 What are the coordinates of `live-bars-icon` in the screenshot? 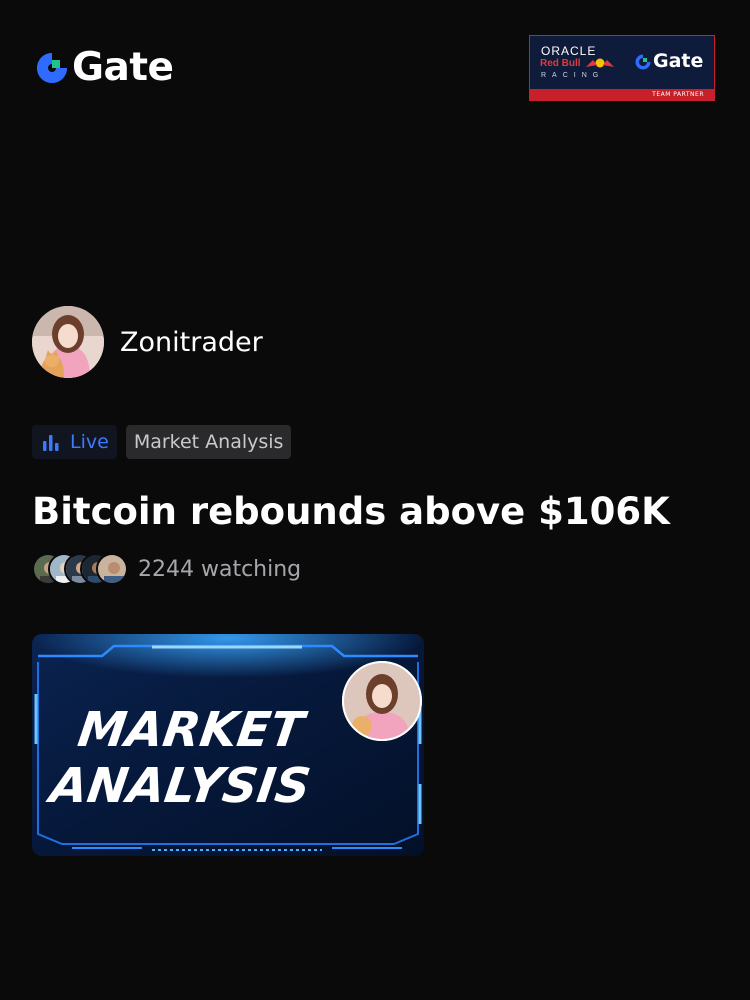 It's located at (51, 443).